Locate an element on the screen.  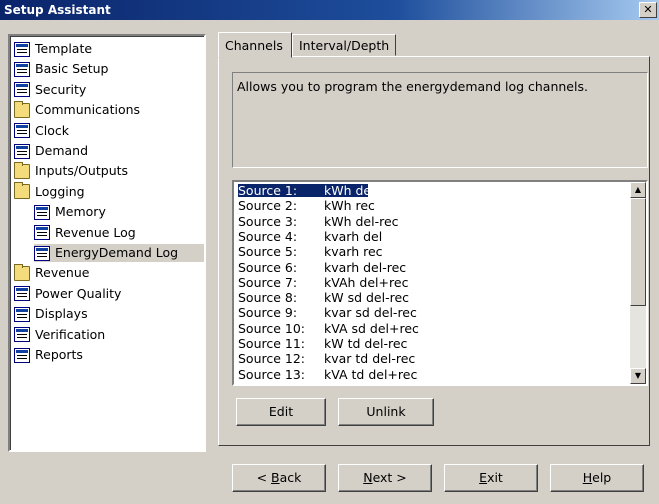
next-button: Next > is located at coordinates (385, 478).